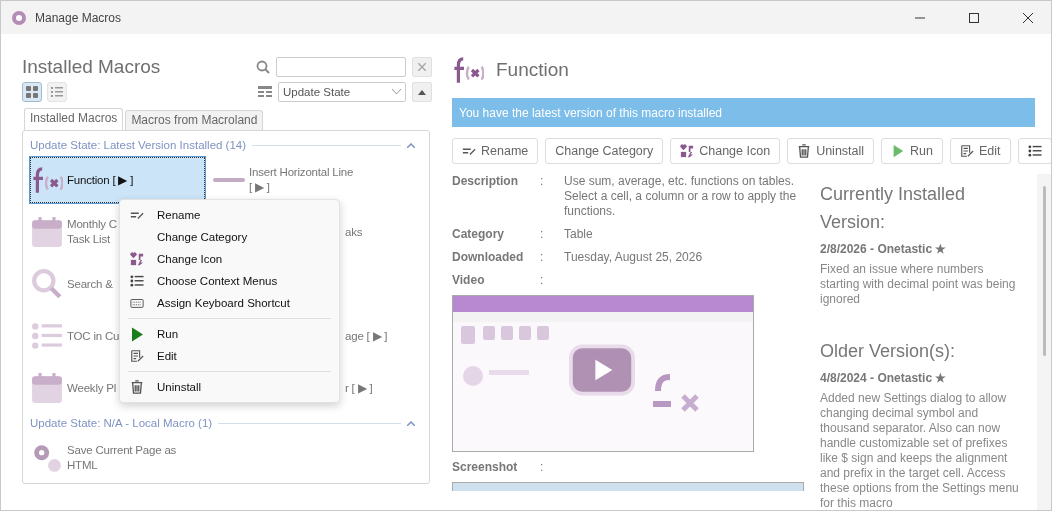  What do you see at coordinates (79, 17) in the screenshot?
I see `window-title: Manage Macros` at bounding box center [79, 17].